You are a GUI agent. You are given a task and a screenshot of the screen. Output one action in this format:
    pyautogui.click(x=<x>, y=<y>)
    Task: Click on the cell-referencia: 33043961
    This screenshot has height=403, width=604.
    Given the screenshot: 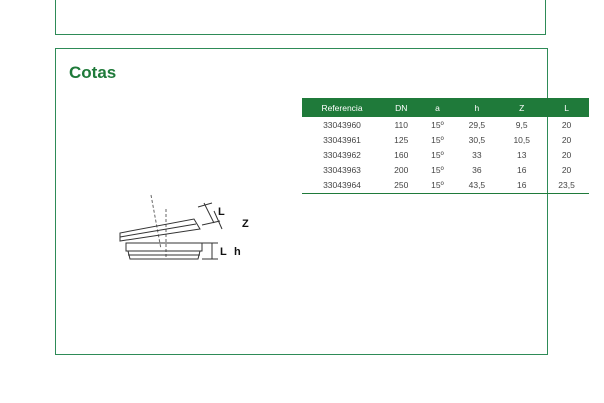 What is the action you would take?
    pyautogui.click(x=342, y=139)
    